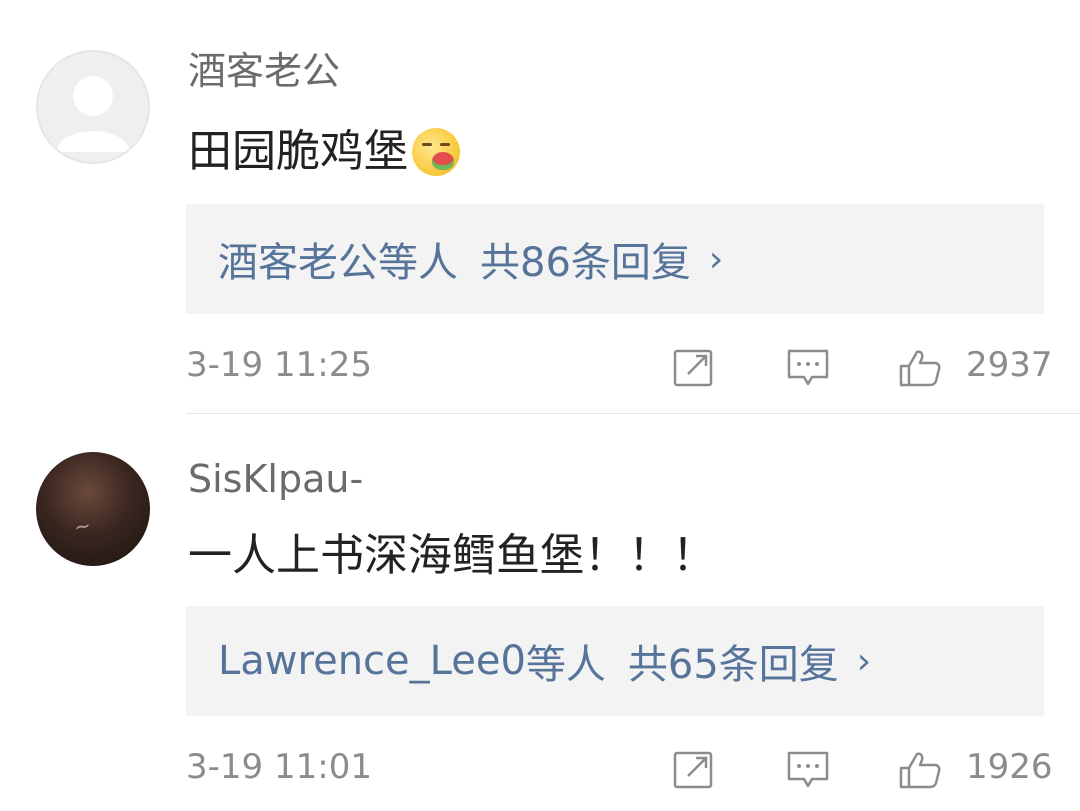 This screenshot has width=1080, height=811. What do you see at coordinates (279, 767) in the screenshot?
I see `timestamp: 3-19 11:01` at bounding box center [279, 767].